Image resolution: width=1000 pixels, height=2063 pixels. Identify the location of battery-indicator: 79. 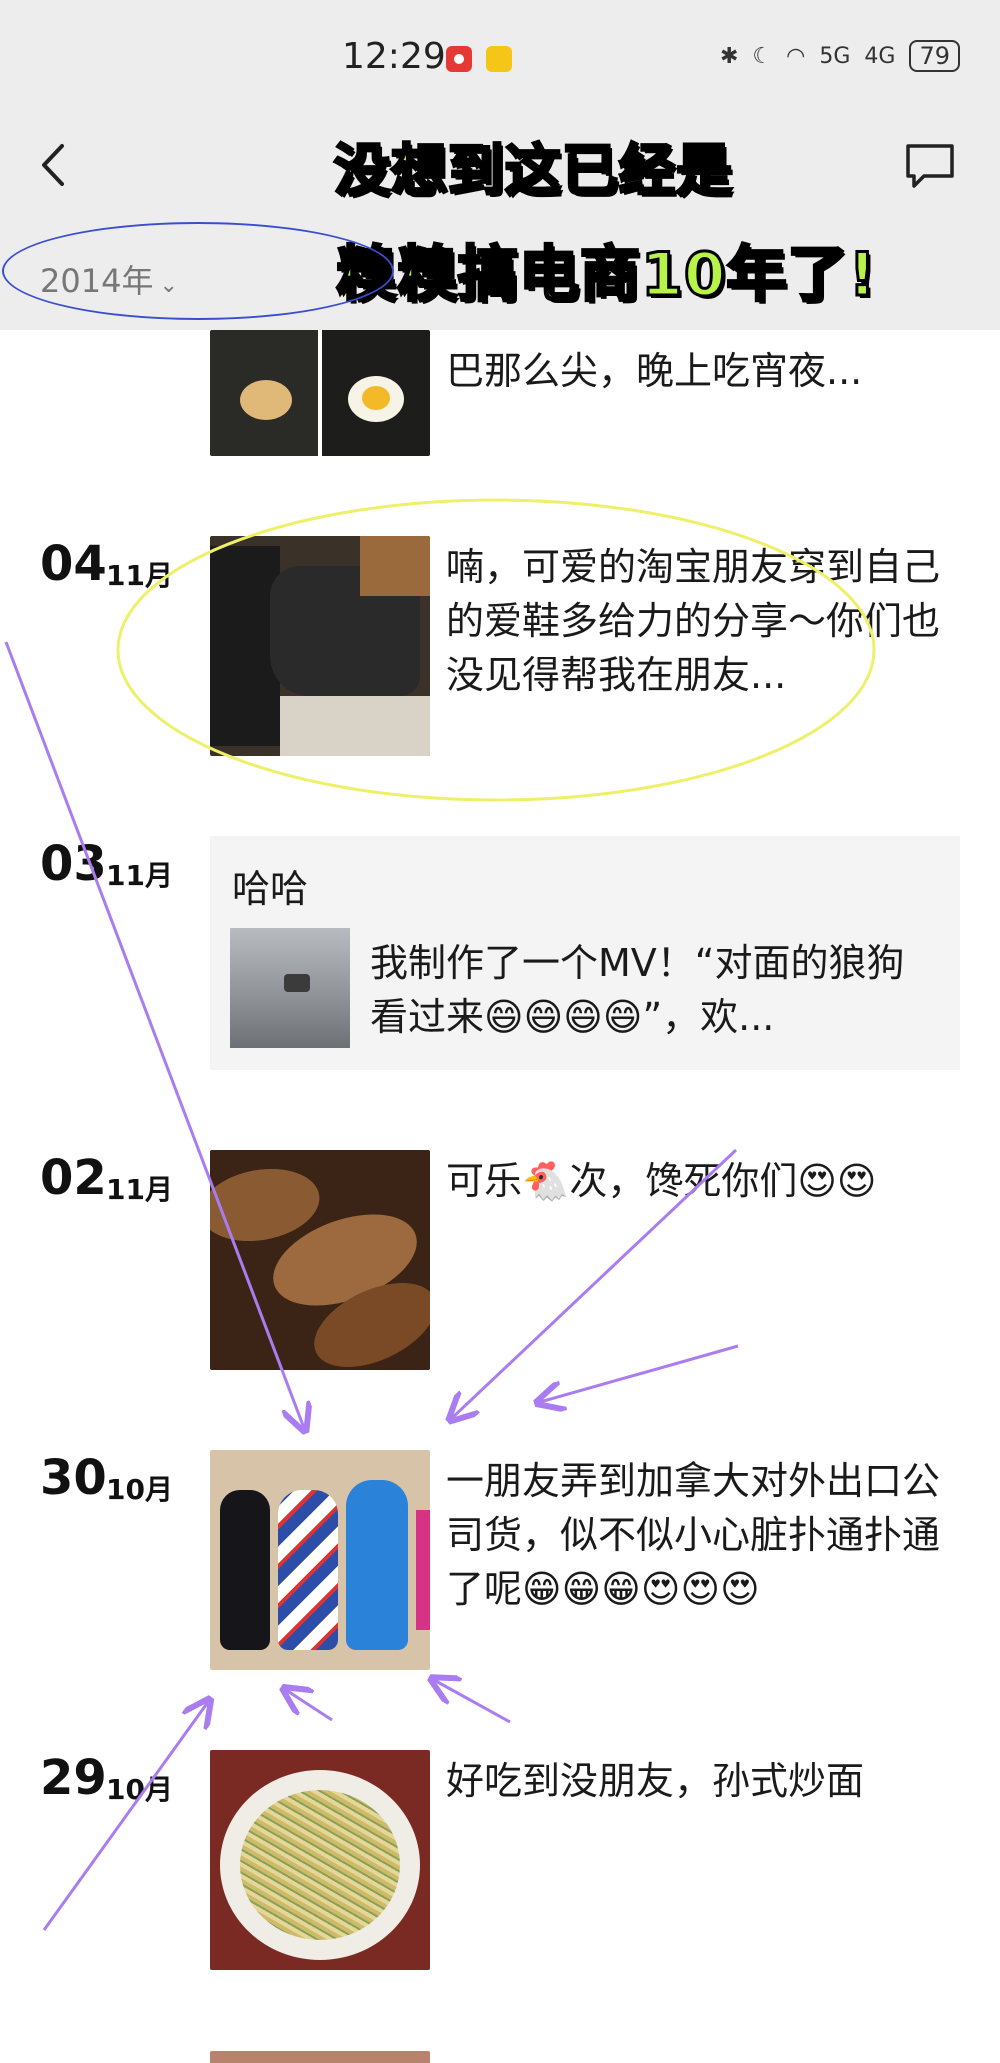
(934, 56).